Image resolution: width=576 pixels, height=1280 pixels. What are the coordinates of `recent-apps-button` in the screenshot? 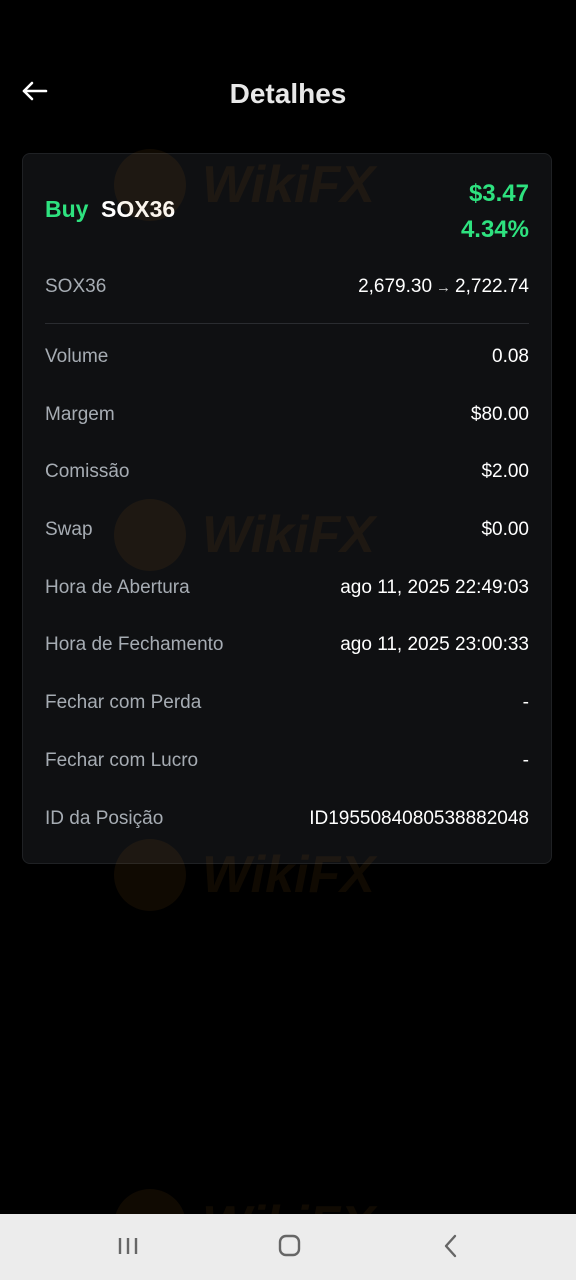 It's located at (128, 1246).